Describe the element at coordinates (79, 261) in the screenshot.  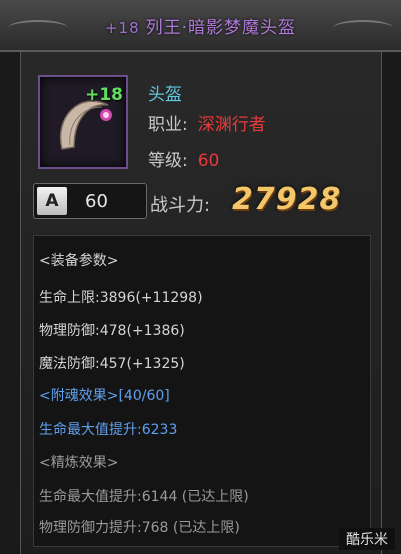
I see `section-params: <装备参数>` at that location.